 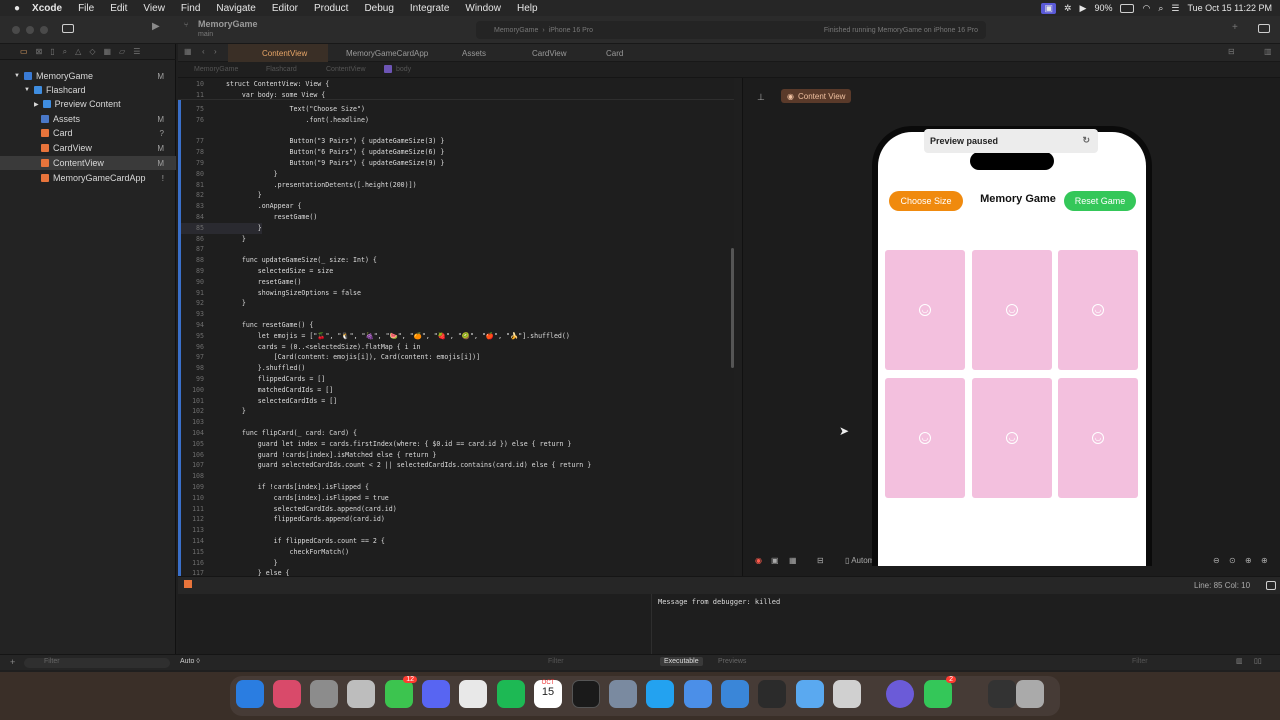 I want to click on scheme-selector: MemoryGame, so click(x=516, y=30).